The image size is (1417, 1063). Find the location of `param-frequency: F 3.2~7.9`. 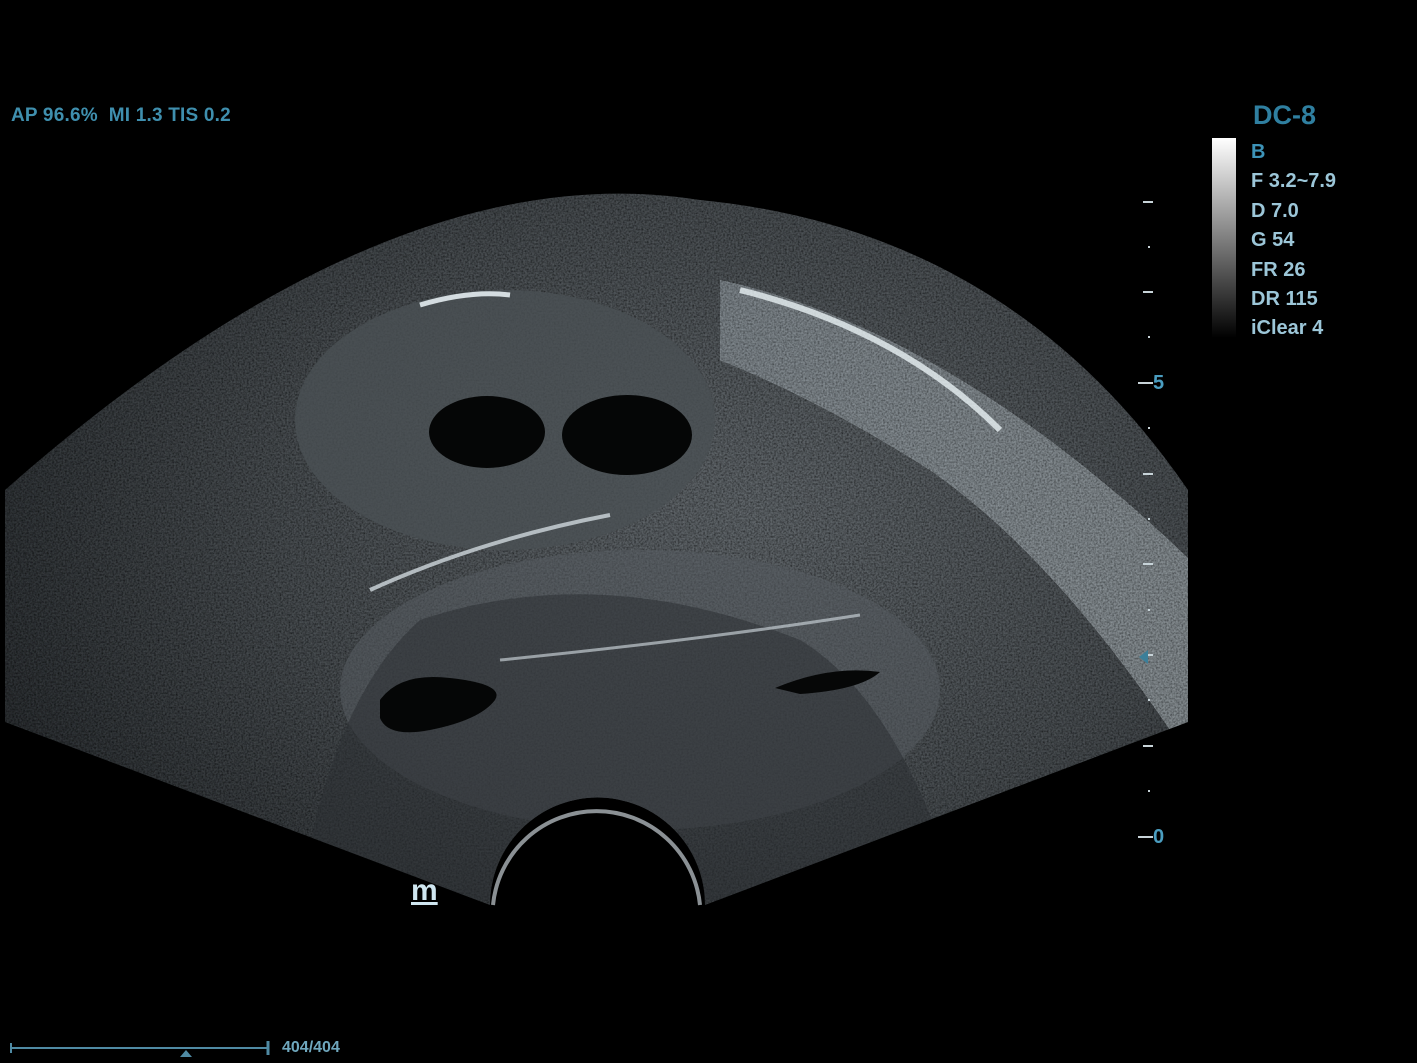

param-frequency: F 3.2~7.9 is located at coordinates (1294, 181).